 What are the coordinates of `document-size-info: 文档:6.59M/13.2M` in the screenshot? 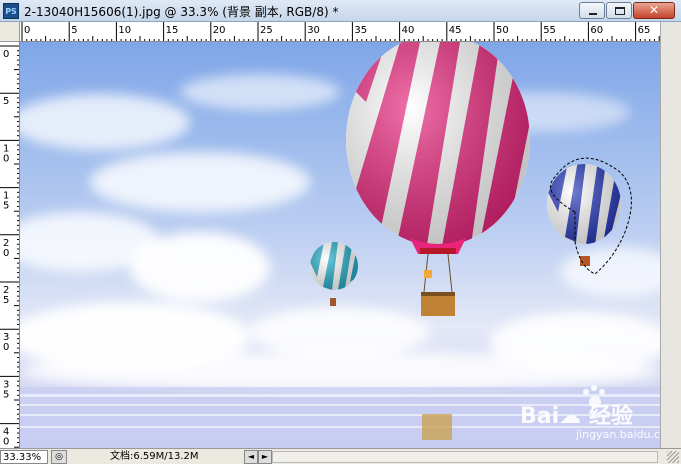 It's located at (154, 457).